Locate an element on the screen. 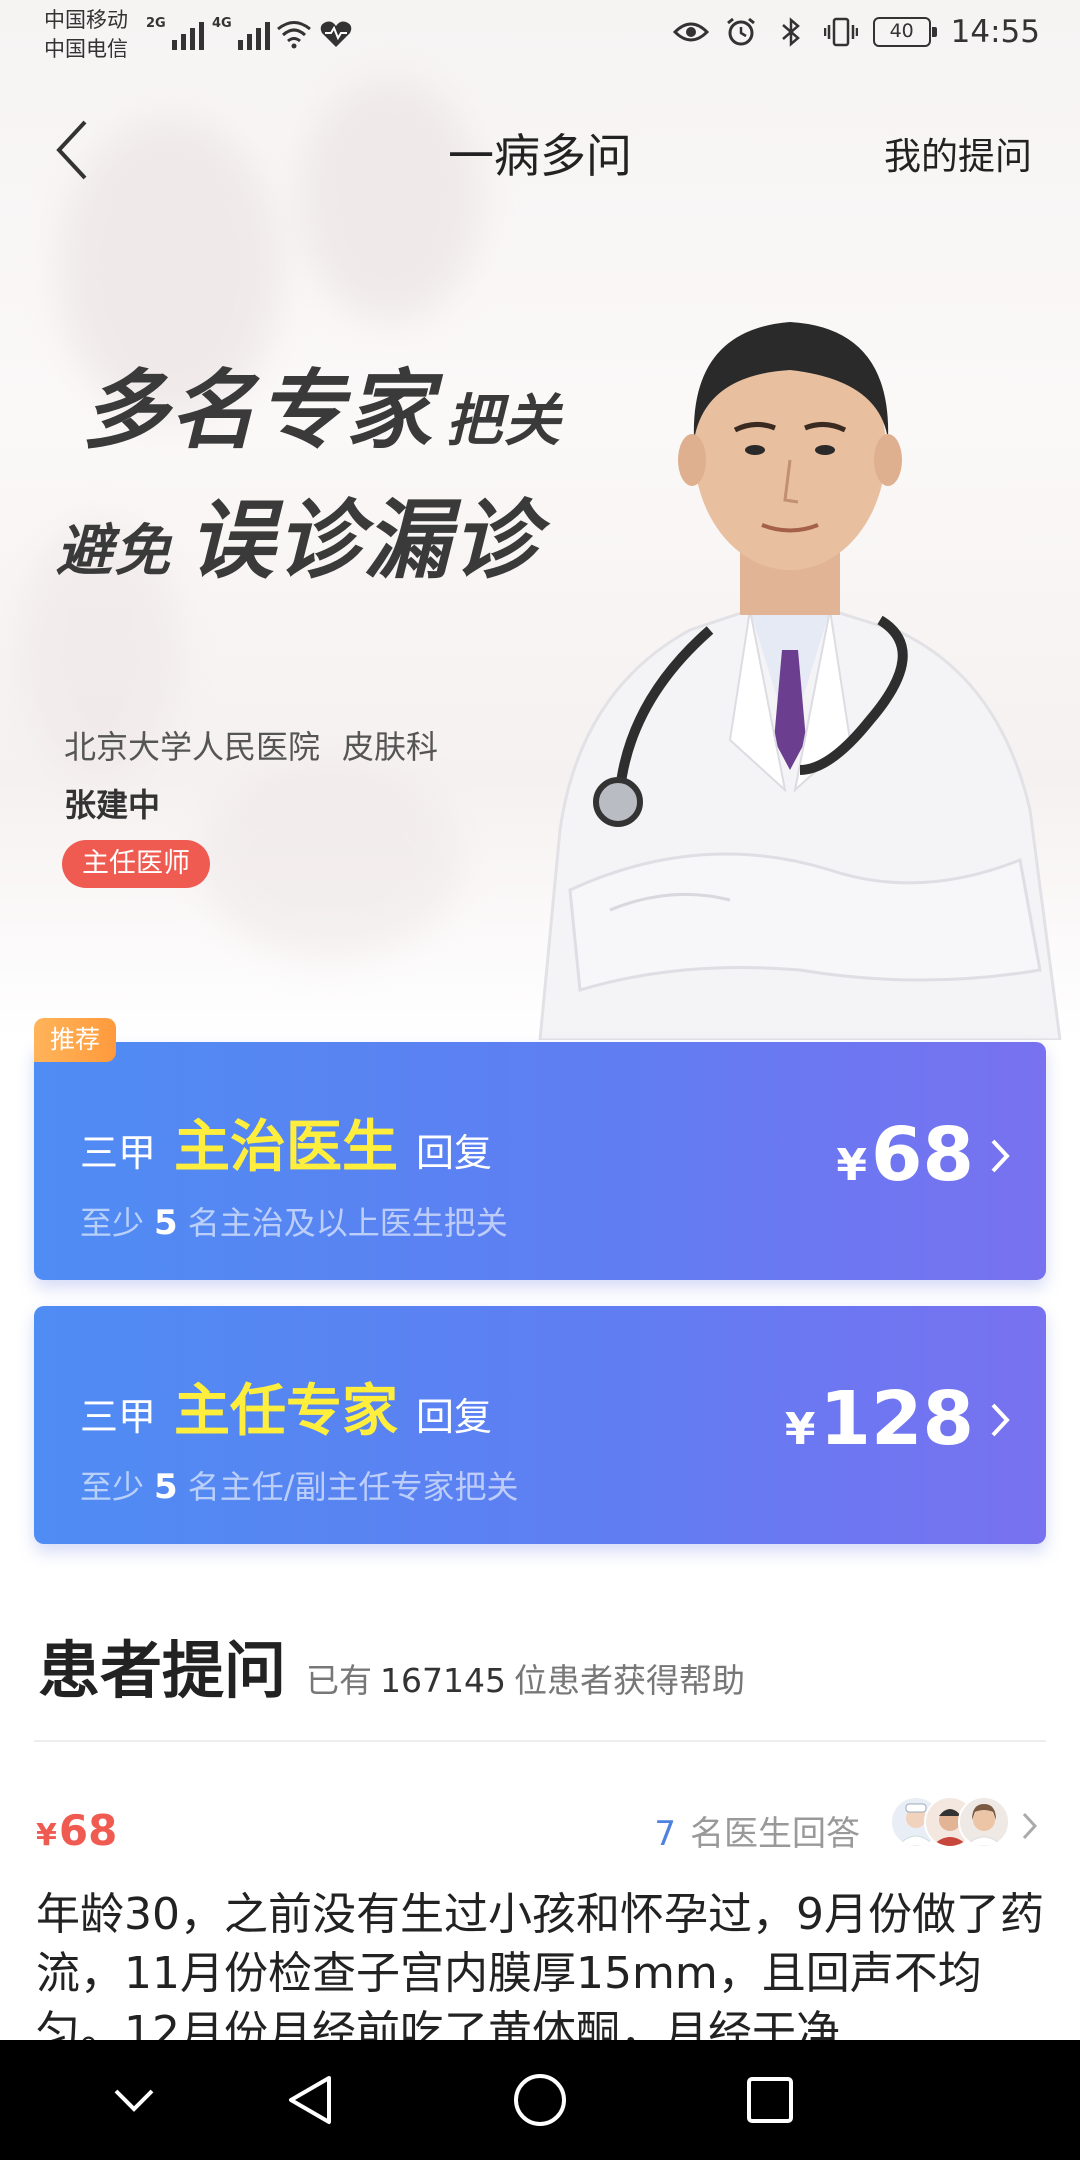 This screenshot has width=1080, height=2160. carrier-labels: 中国移动 中国电信 is located at coordinates (86, 35).